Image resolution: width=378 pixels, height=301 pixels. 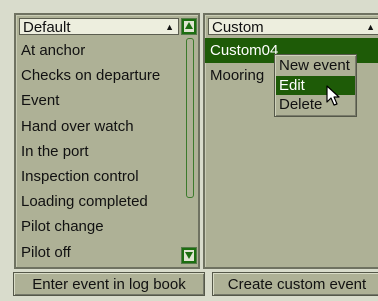 What do you see at coordinates (99, 27) in the screenshot?
I see `default-column-header: Default ▲` at bounding box center [99, 27].